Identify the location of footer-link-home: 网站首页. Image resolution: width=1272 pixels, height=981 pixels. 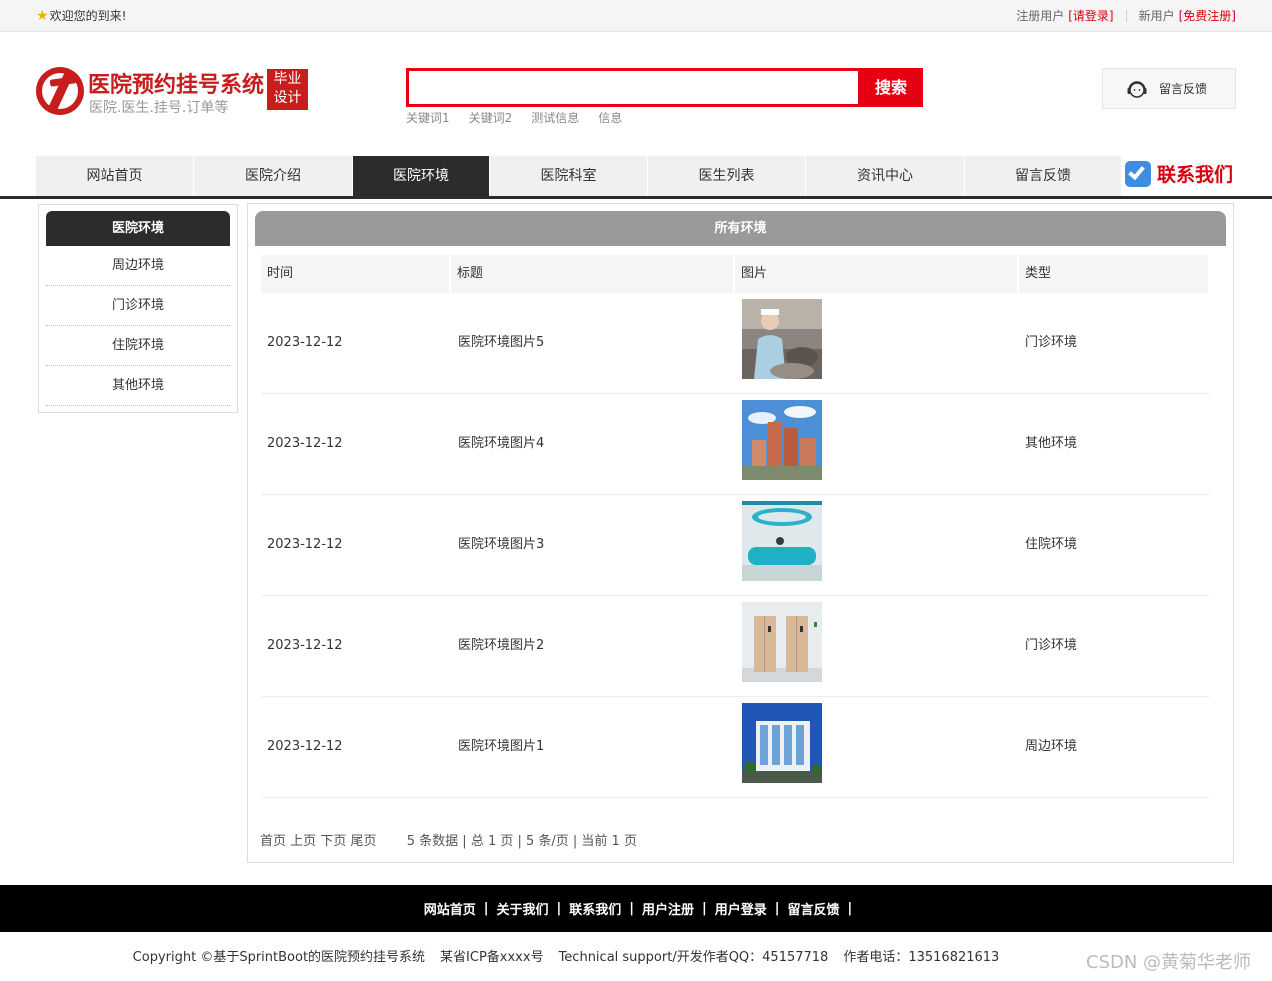
(450, 908).